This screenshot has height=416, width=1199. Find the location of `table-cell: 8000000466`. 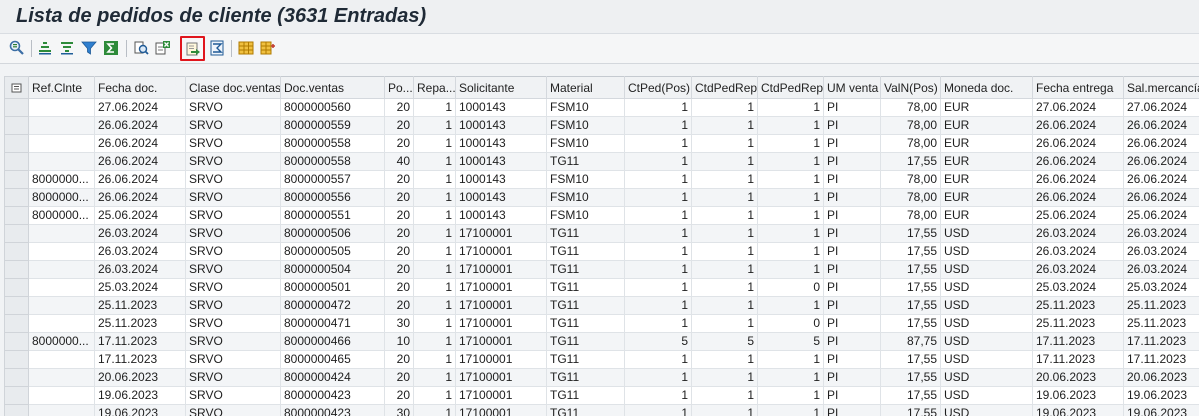

table-cell: 8000000466 is located at coordinates (332, 341).